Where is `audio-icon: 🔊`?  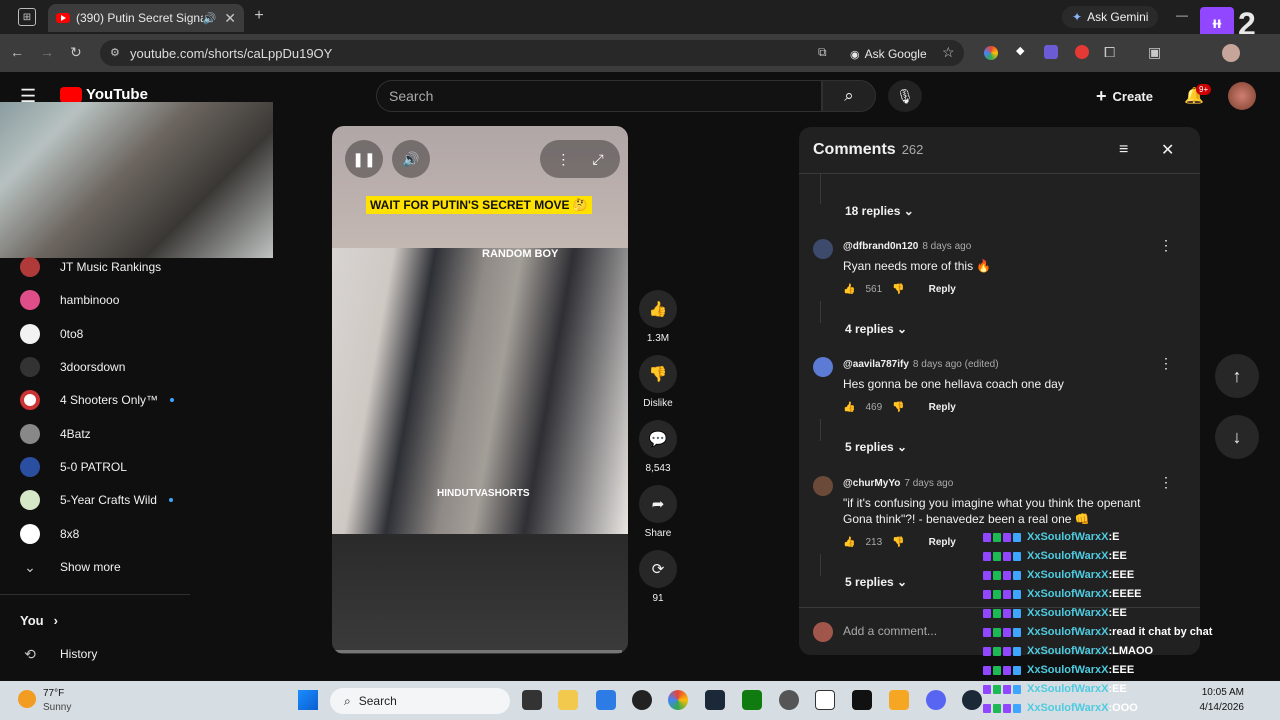
audio-icon: 🔊 is located at coordinates (210, 18).